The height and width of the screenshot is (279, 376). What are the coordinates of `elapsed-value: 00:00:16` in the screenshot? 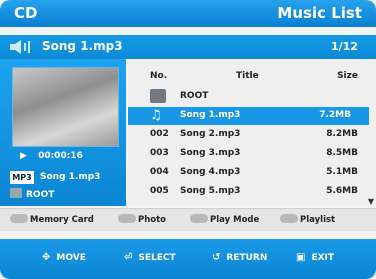 It's located at (60, 156).